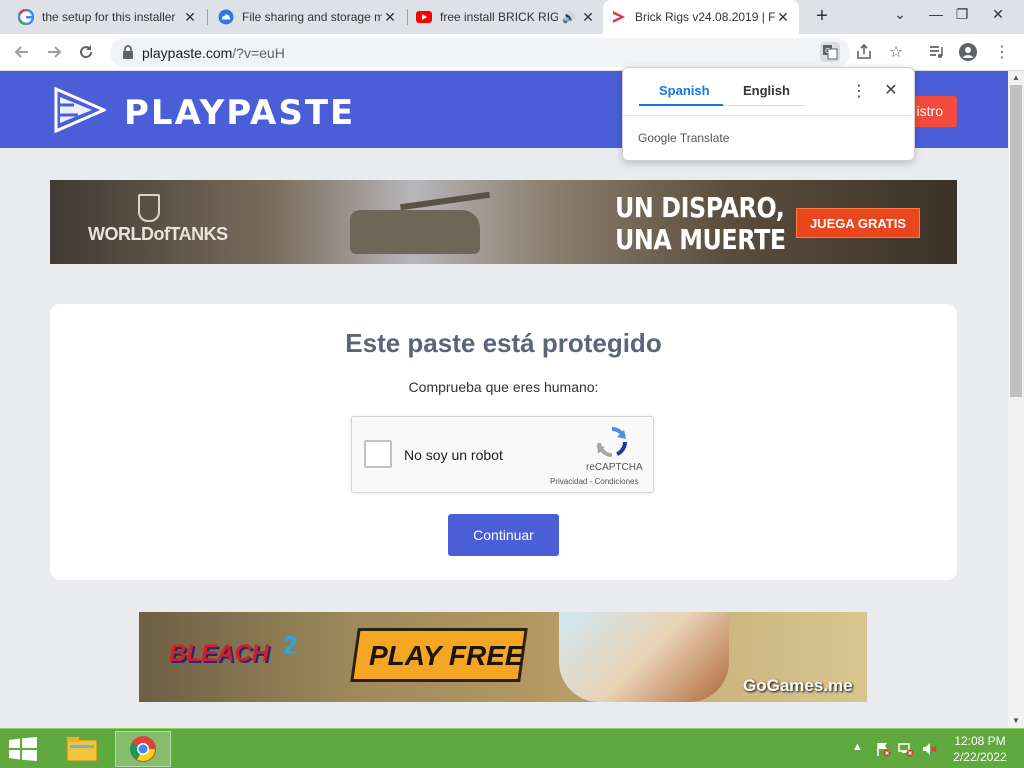 The height and width of the screenshot is (768, 1024). I want to click on lock-icon, so click(128, 54).